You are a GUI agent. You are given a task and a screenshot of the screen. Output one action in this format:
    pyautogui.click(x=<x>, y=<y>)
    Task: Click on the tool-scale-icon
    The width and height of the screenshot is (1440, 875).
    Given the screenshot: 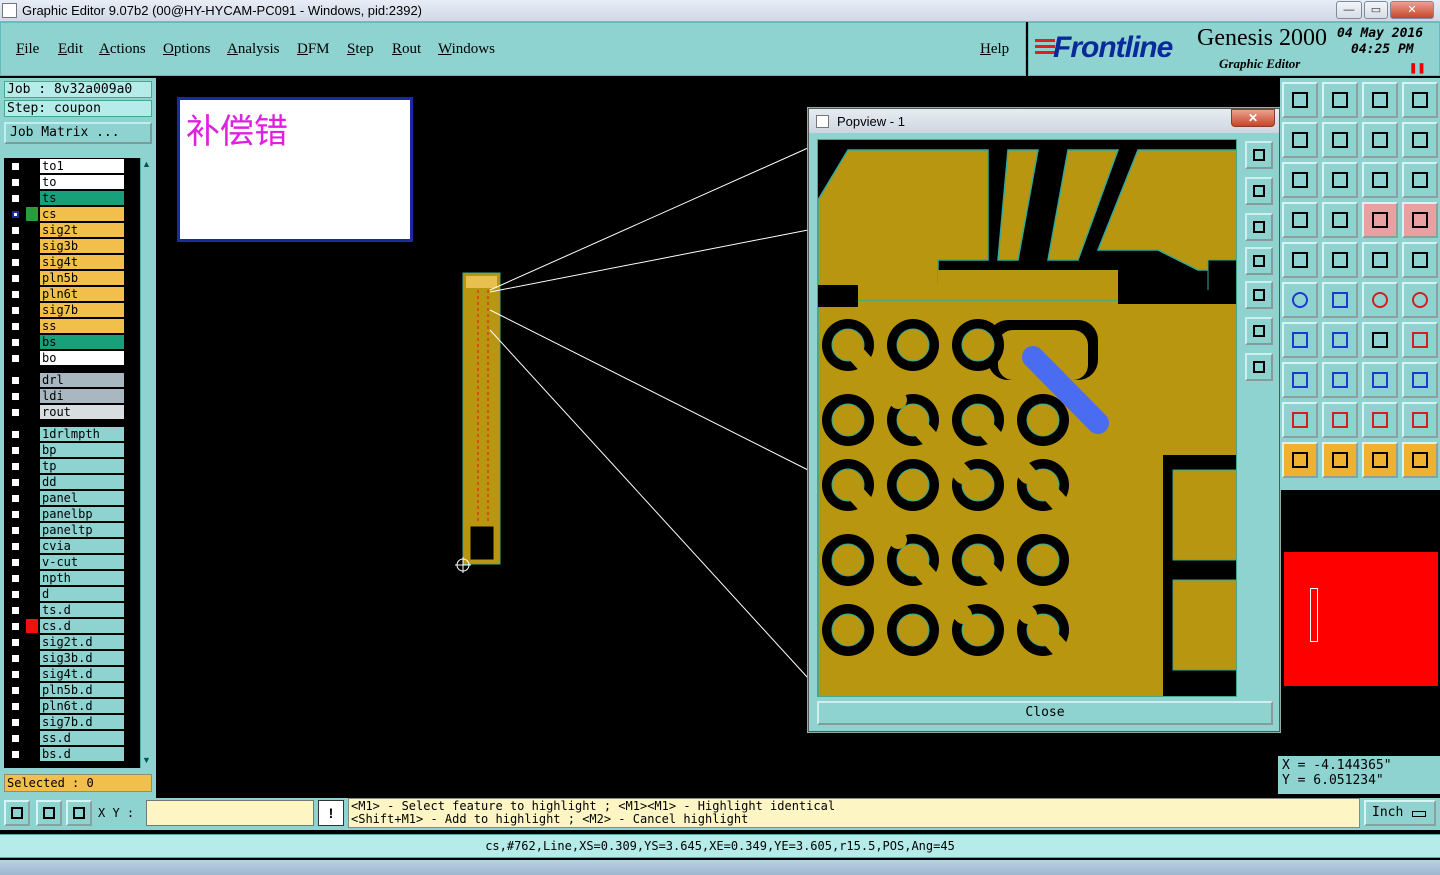 What is the action you would take?
    pyautogui.click(x=1380, y=180)
    